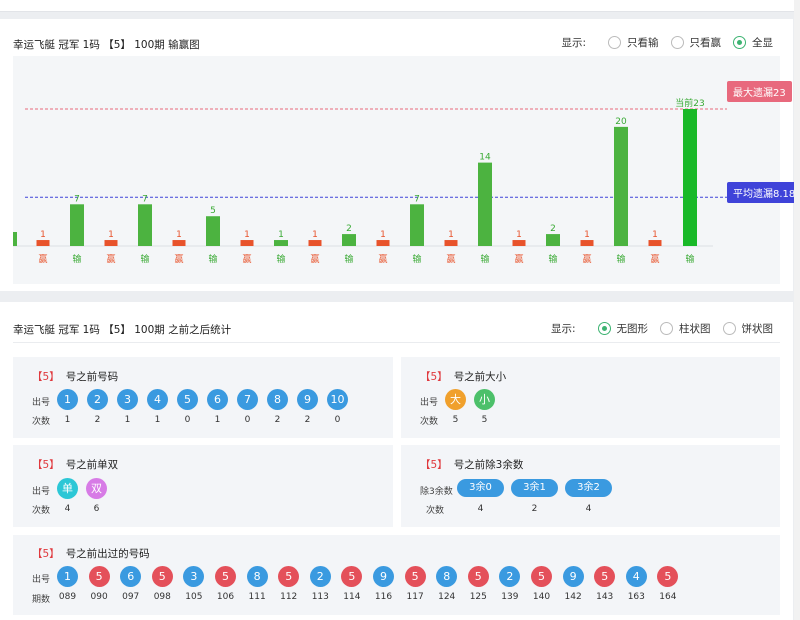 The width and height of the screenshot is (800, 620). What do you see at coordinates (695, 42) in the screenshot?
I see `radio-only-win: 只看赢` at bounding box center [695, 42].